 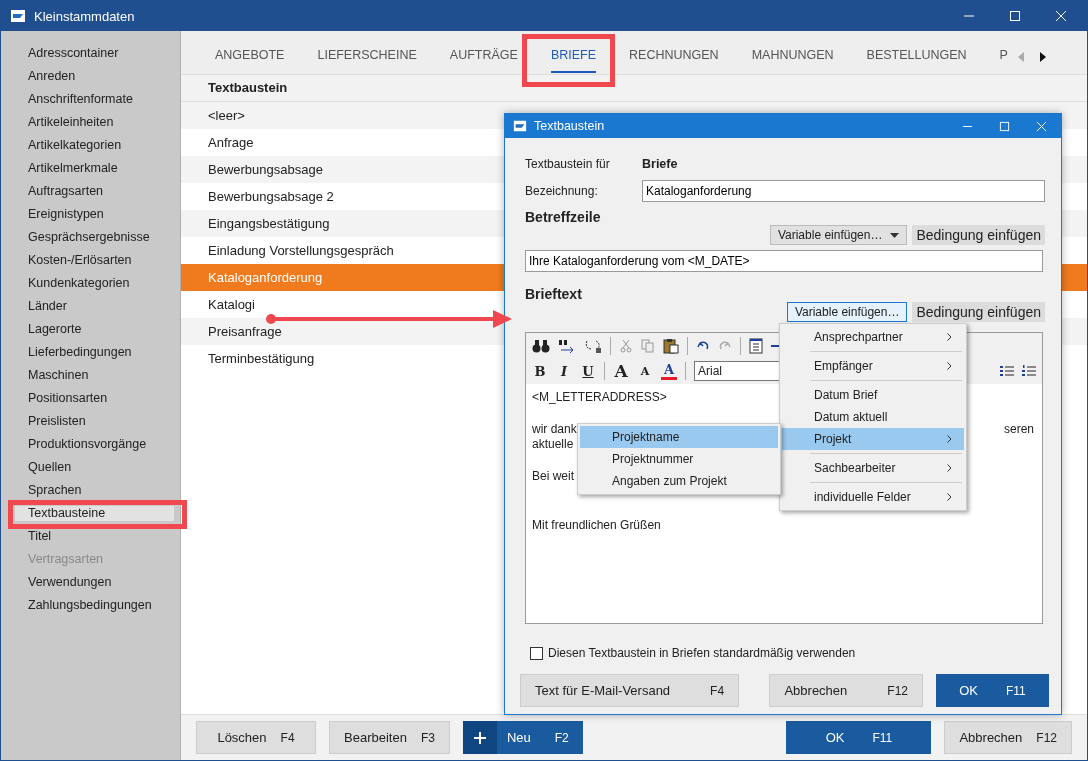 I want to click on letter-text: aktuelle, so click(x=553, y=444).